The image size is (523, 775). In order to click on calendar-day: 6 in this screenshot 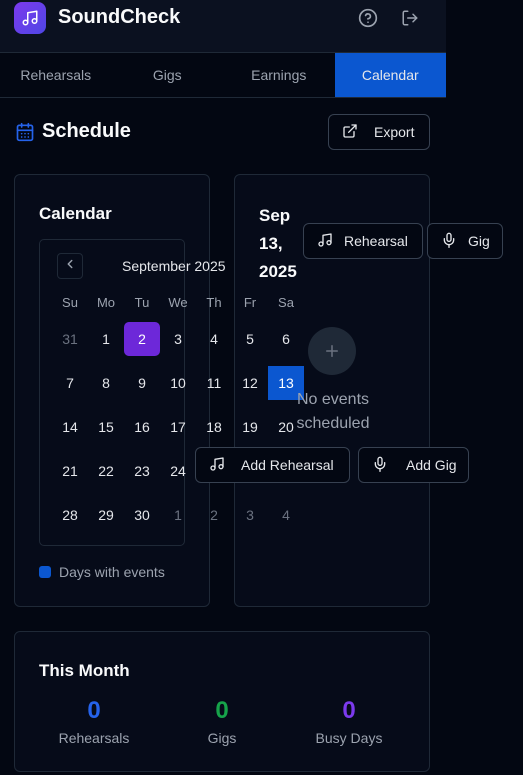, I will do `click(286, 339)`.